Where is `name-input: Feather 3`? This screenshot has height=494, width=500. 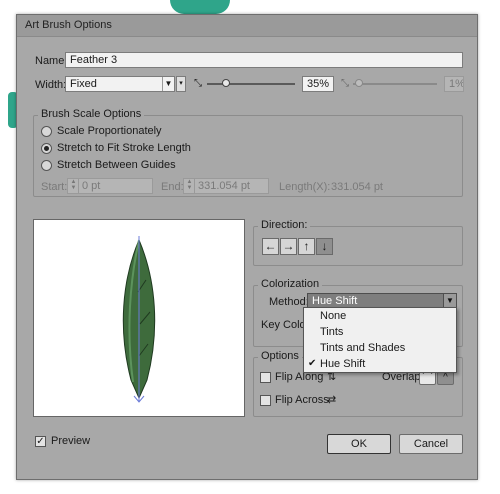 name-input: Feather 3 is located at coordinates (264, 60).